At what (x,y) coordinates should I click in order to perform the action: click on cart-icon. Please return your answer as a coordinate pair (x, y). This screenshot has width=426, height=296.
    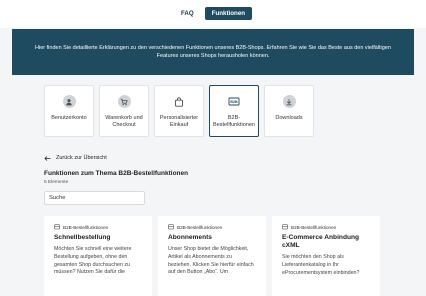
    Looking at the image, I should click on (124, 101).